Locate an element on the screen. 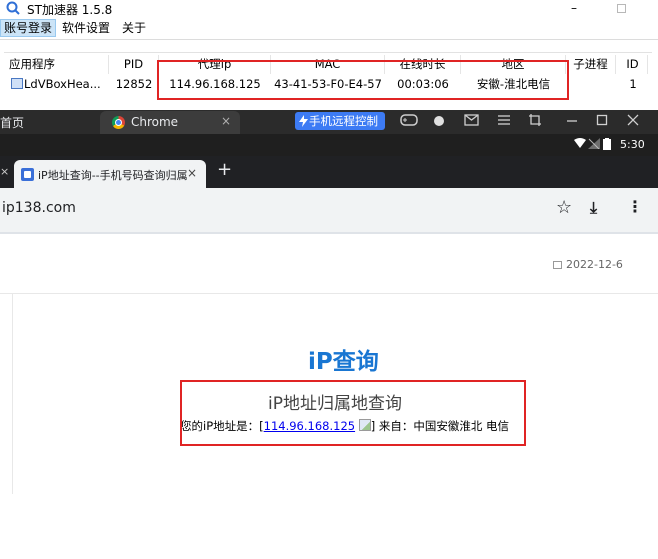  gamepad-icon is located at coordinates (409, 120).